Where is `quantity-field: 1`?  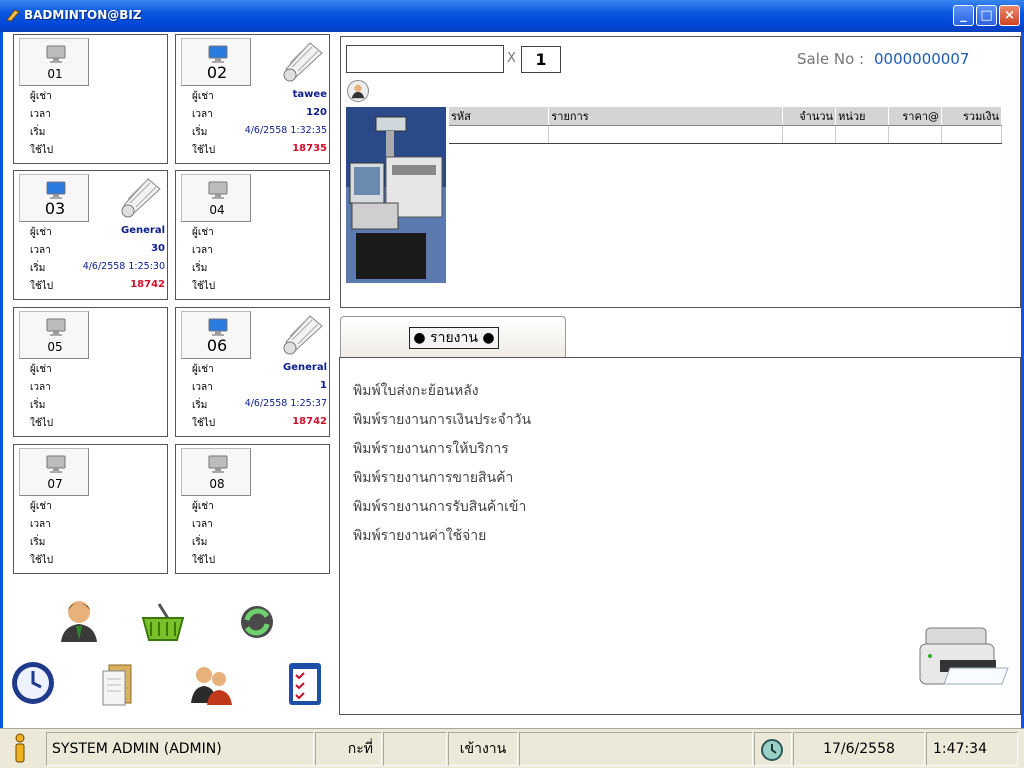
quantity-field: 1 is located at coordinates (541, 59).